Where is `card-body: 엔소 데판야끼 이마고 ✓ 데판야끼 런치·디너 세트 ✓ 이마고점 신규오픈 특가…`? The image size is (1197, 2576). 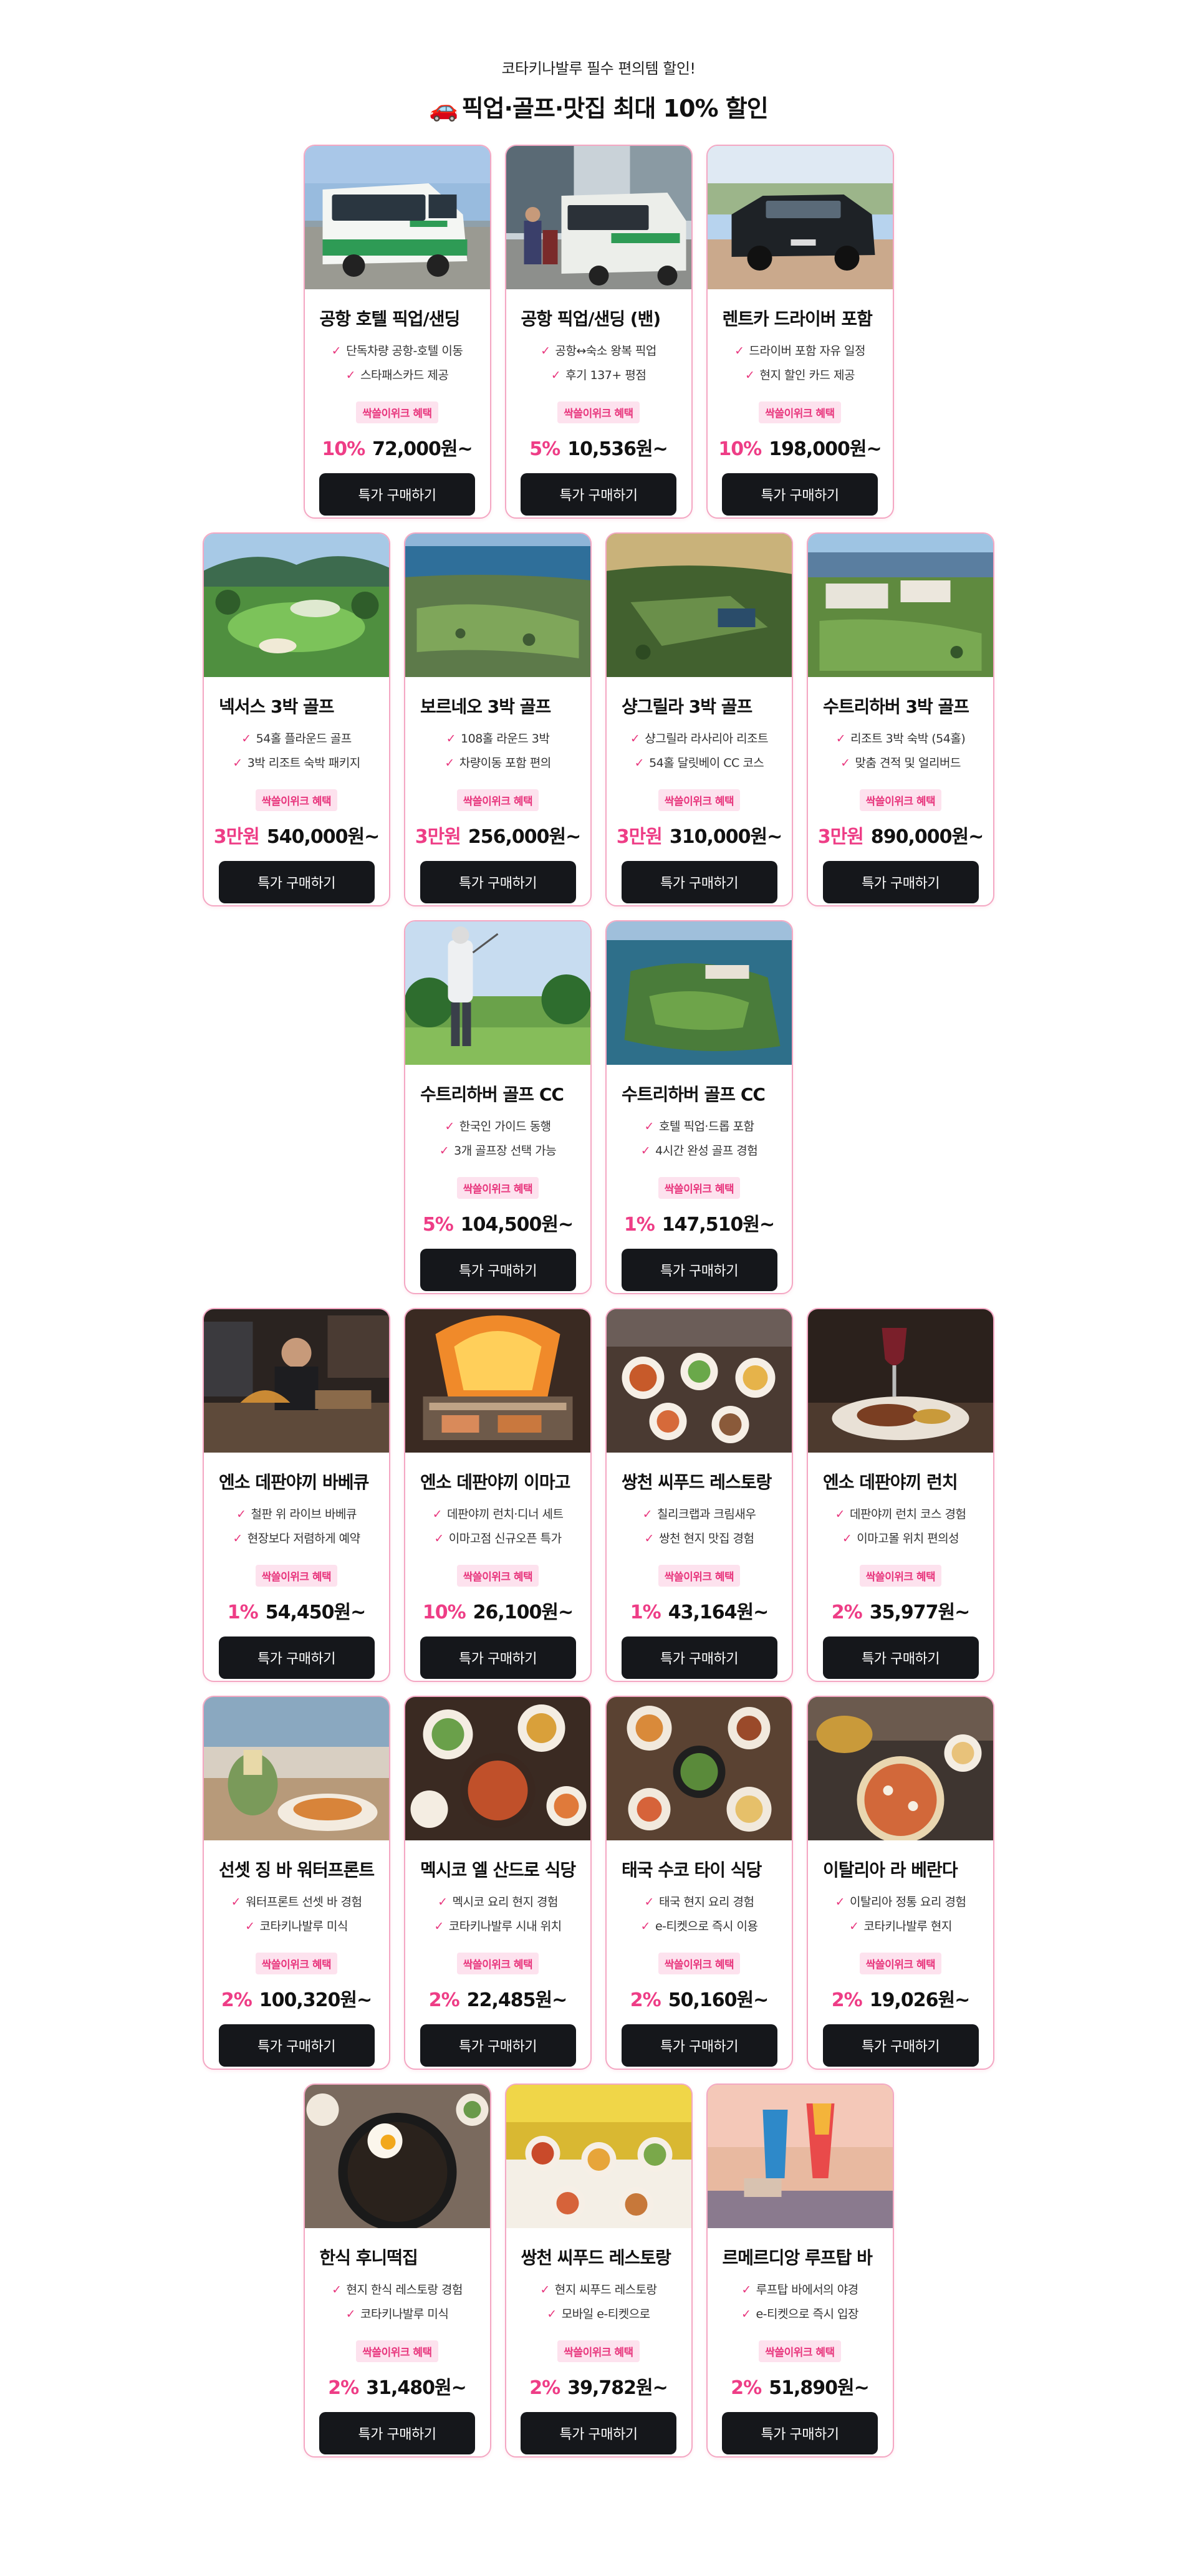 card-body: 엔소 데판야끼 이마고 ✓ 데판야끼 런치·디너 세트 ✓ 이마고점 신규오픈 특가… is located at coordinates (497, 1566).